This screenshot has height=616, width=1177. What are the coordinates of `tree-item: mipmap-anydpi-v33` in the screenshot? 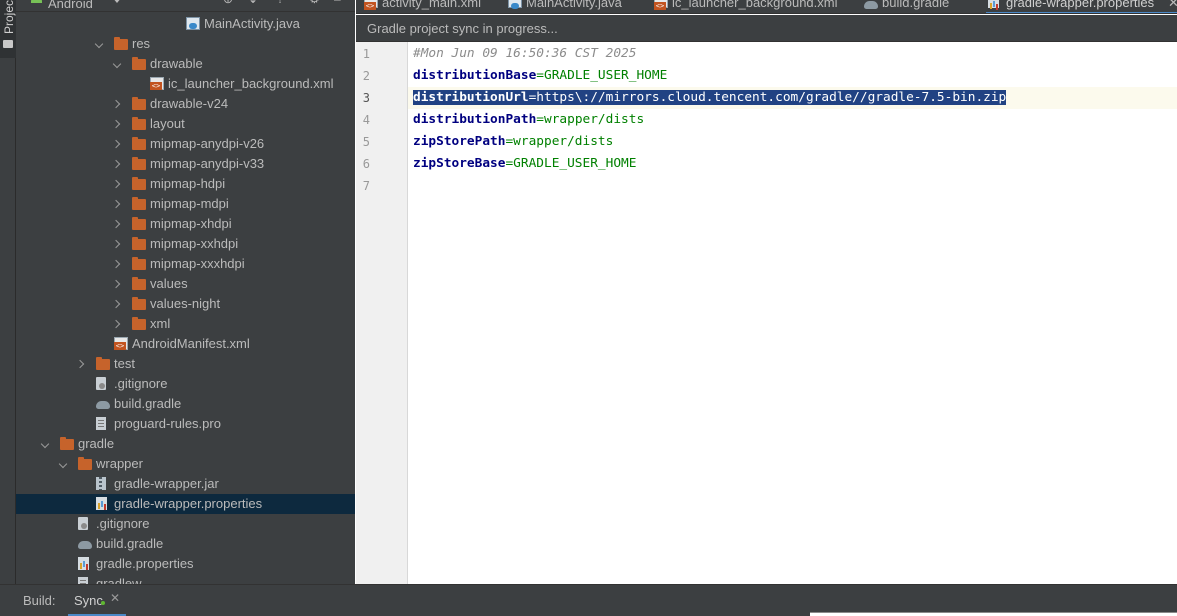 It's located at (185, 164).